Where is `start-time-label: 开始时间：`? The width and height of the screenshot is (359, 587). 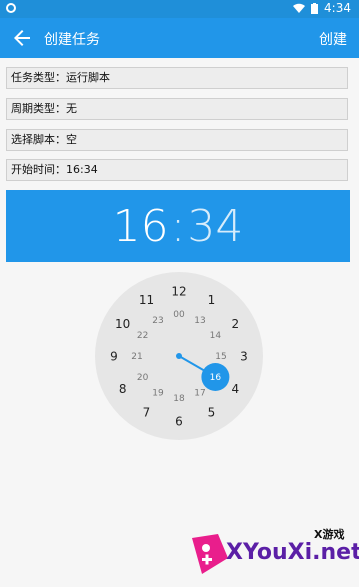
start-time-label: 开始时间： is located at coordinates (38, 169).